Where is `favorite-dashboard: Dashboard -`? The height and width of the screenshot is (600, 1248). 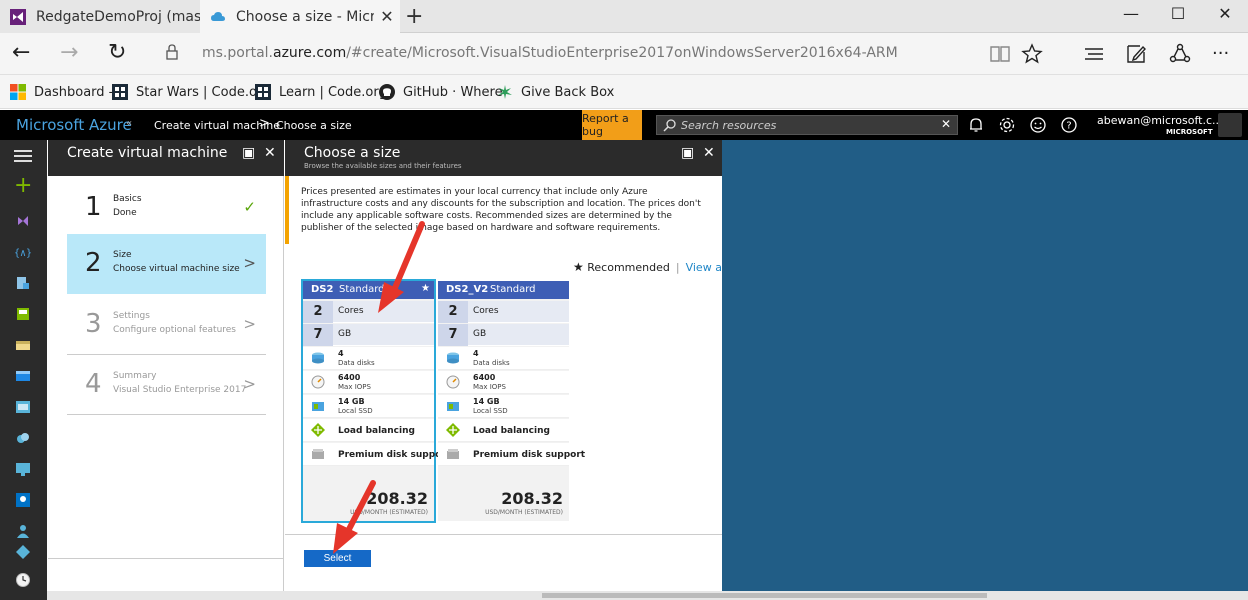 favorite-dashboard: Dashboard - is located at coordinates (61, 92).